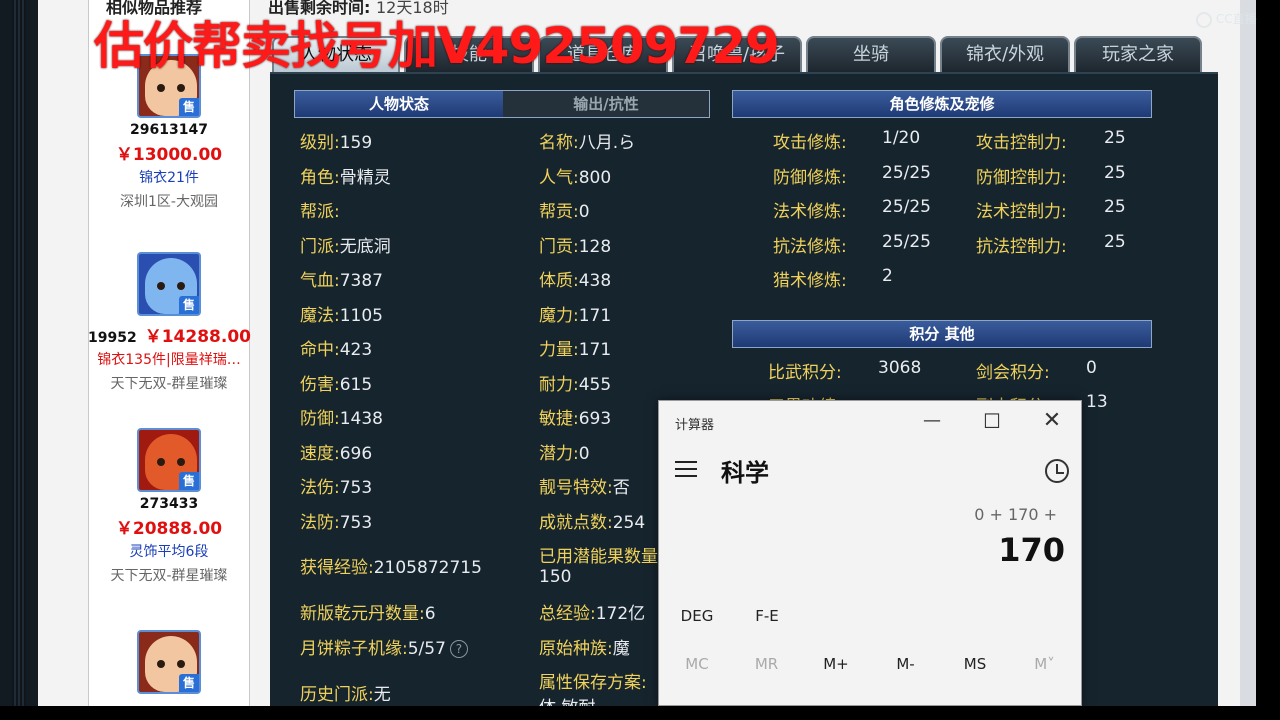 The image size is (1280, 720). Describe the element at coordinates (595, 177) in the screenshot. I see `stat-row-value: 800` at that location.